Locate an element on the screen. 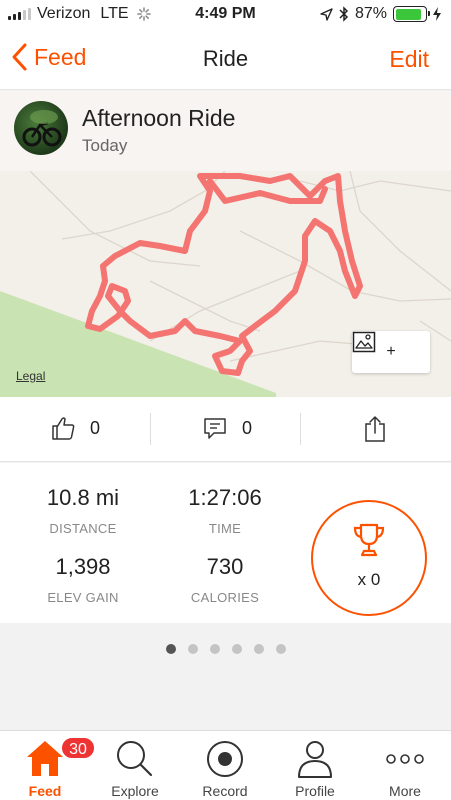  avatar-image is located at coordinates (42, 128).